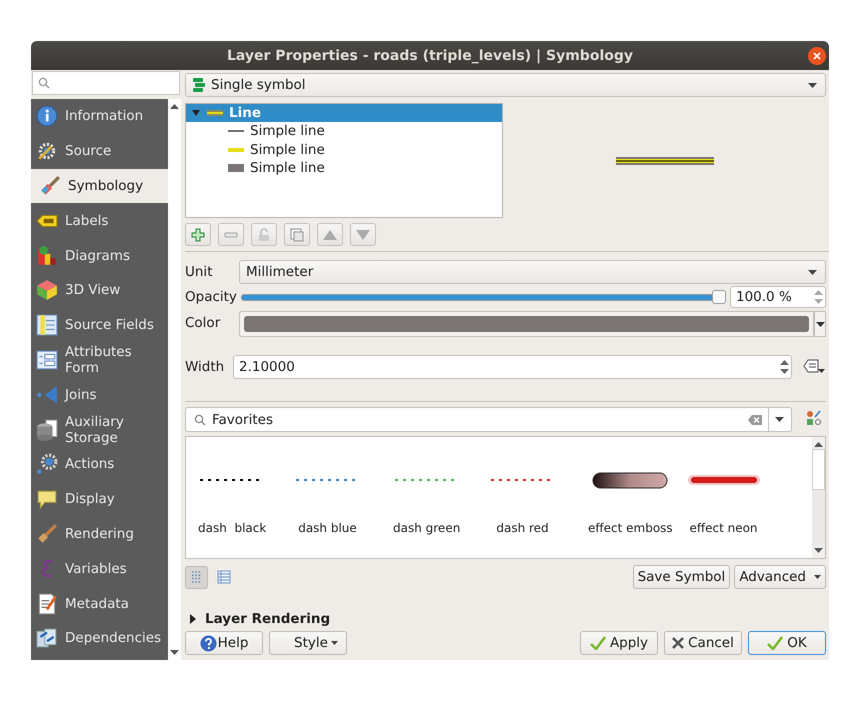  Describe the element at coordinates (522, 527) in the screenshot. I see `symbol-name: dash red` at that location.